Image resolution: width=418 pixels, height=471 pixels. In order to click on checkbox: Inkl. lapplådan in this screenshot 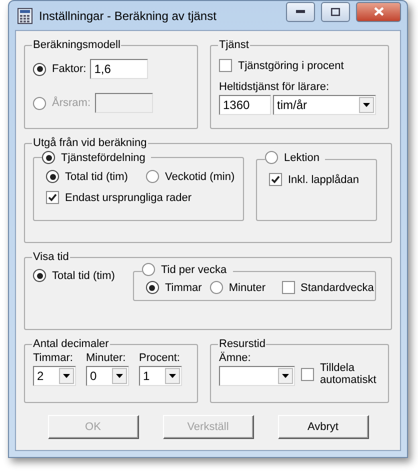, I will do `click(317, 179)`.